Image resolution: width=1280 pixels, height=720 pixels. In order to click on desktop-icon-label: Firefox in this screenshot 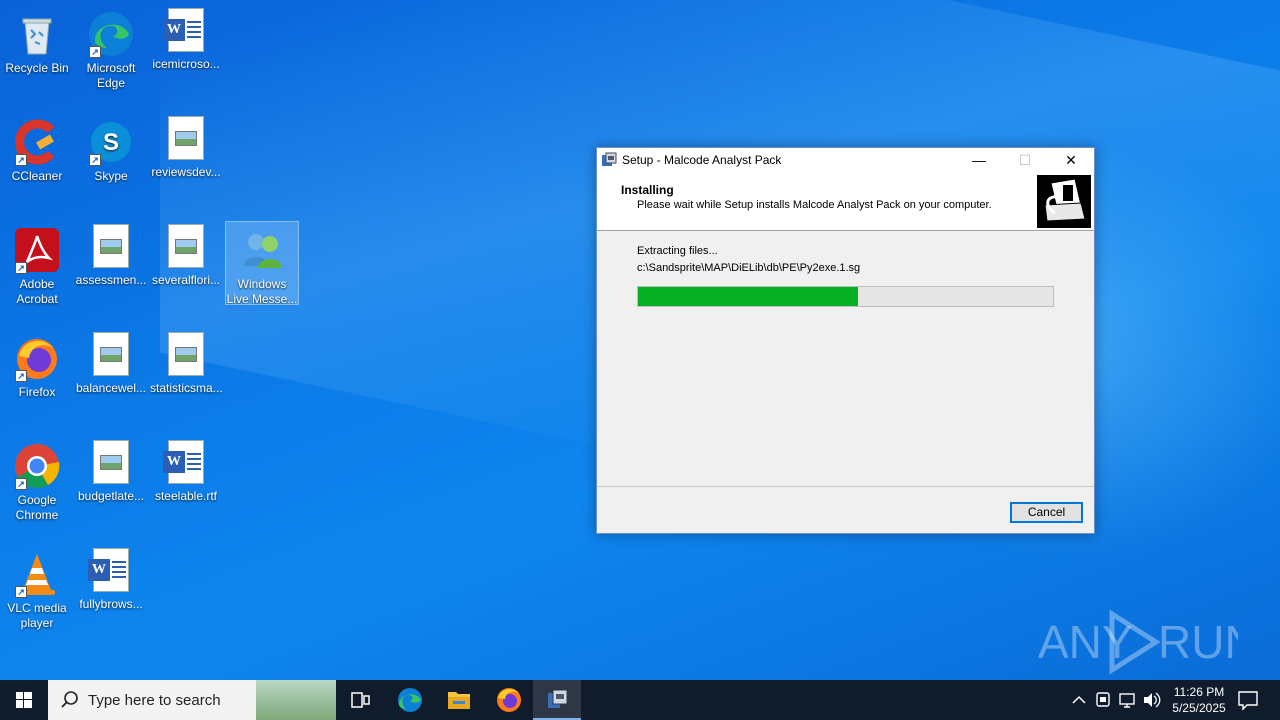, I will do `click(37, 392)`.